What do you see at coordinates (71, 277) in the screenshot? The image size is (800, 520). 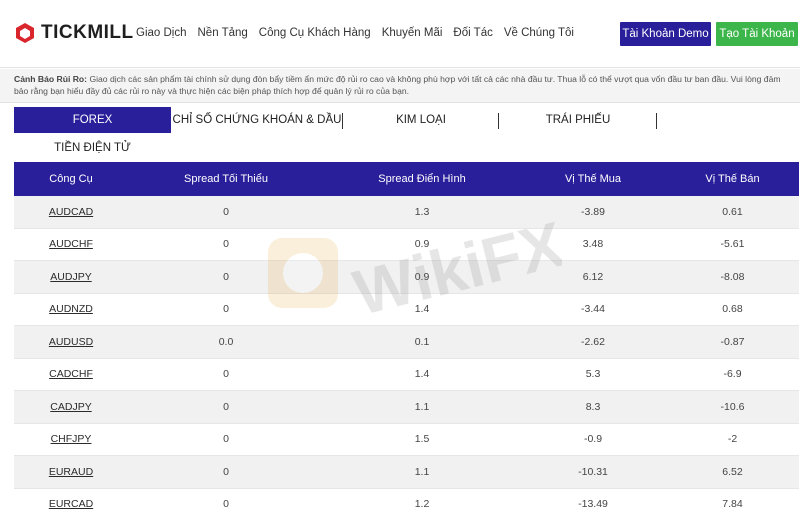 I see `cell-instrument: AUDJPY` at bounding box center [71, 277].